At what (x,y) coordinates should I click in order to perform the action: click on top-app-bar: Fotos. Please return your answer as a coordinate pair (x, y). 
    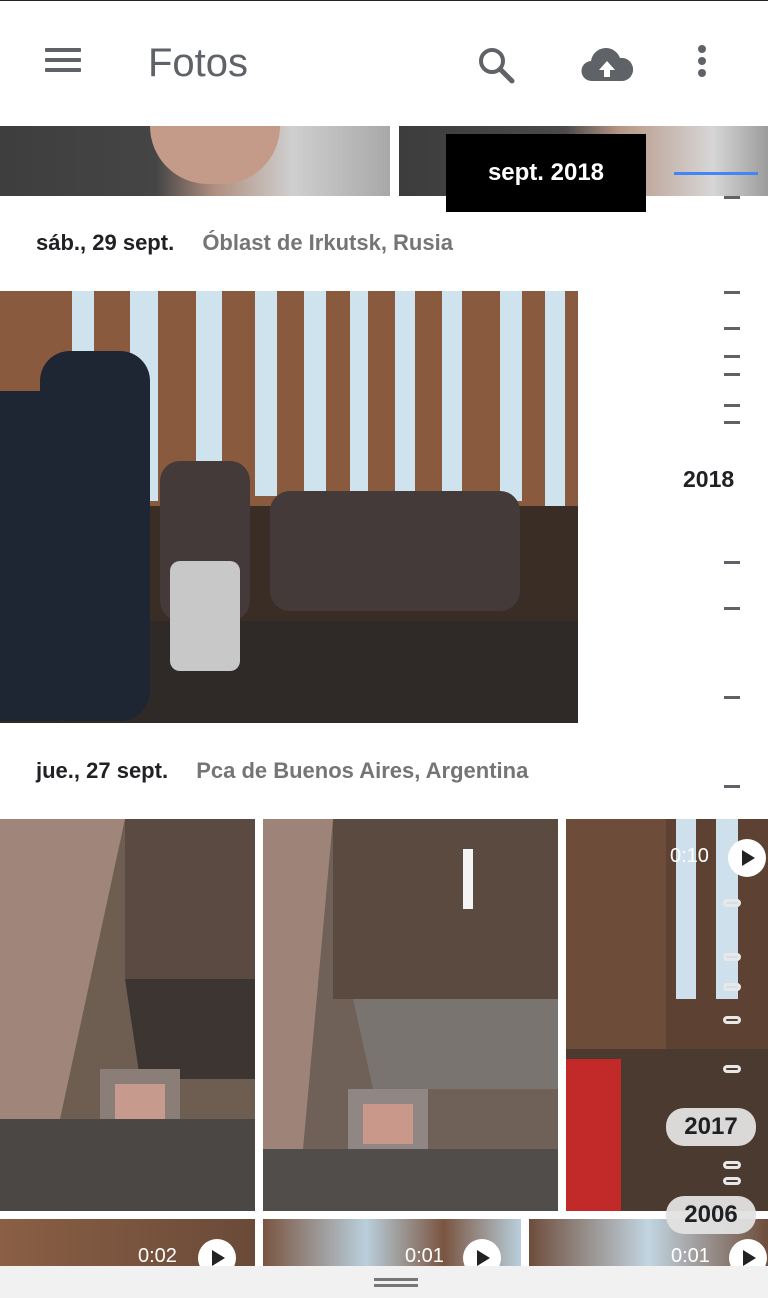
    Looking at the image, I should click on (384, 63).